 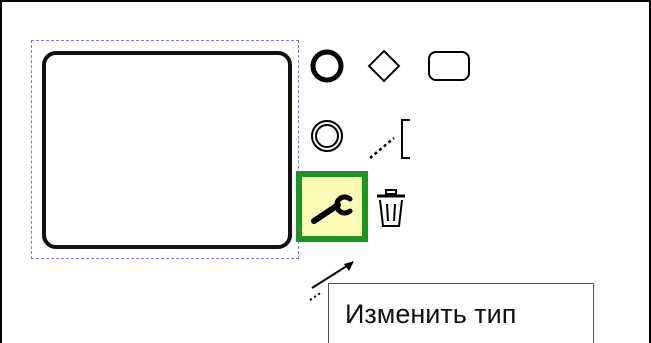 I want to click on task-rounded-rect-icon, so click(x=449, y=66).